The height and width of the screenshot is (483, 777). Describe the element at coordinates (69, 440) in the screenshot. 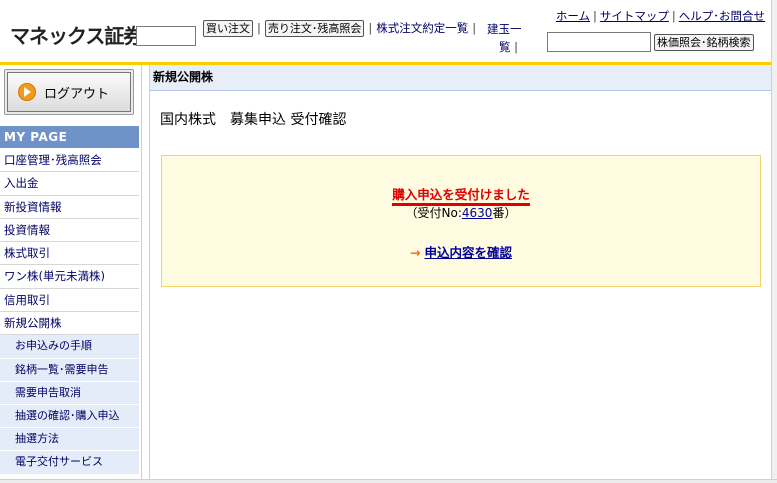

I see `sidebar-subitem-lottery-method: 抽選方法` at that location.